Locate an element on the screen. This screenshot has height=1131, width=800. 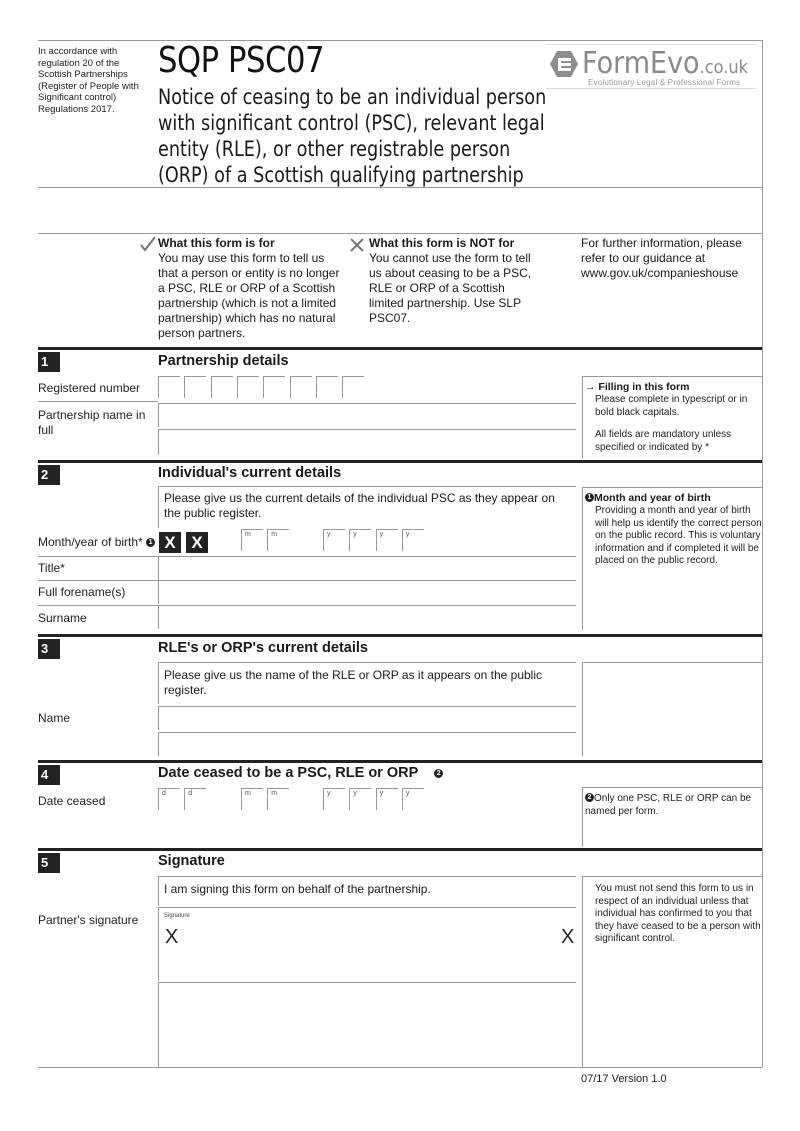
section-3-number: 3 is located at coordinates (49, 649).